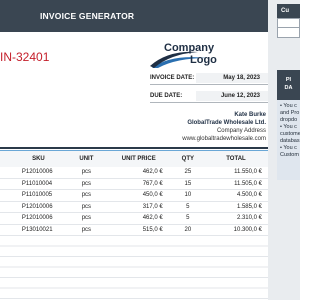  What do you see at coordinates (86, 159) in the screenshot?
I see `column-header-unit: UNIT` at bounding box center [86, 159].